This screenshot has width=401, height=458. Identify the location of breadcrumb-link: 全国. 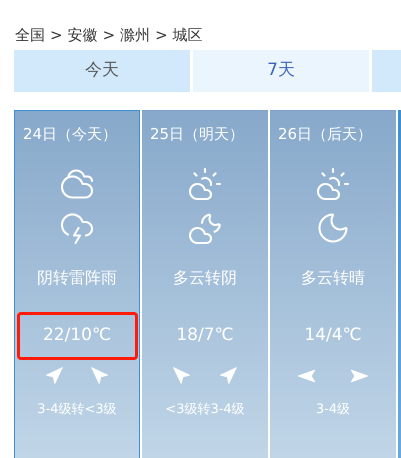
(30, 35).